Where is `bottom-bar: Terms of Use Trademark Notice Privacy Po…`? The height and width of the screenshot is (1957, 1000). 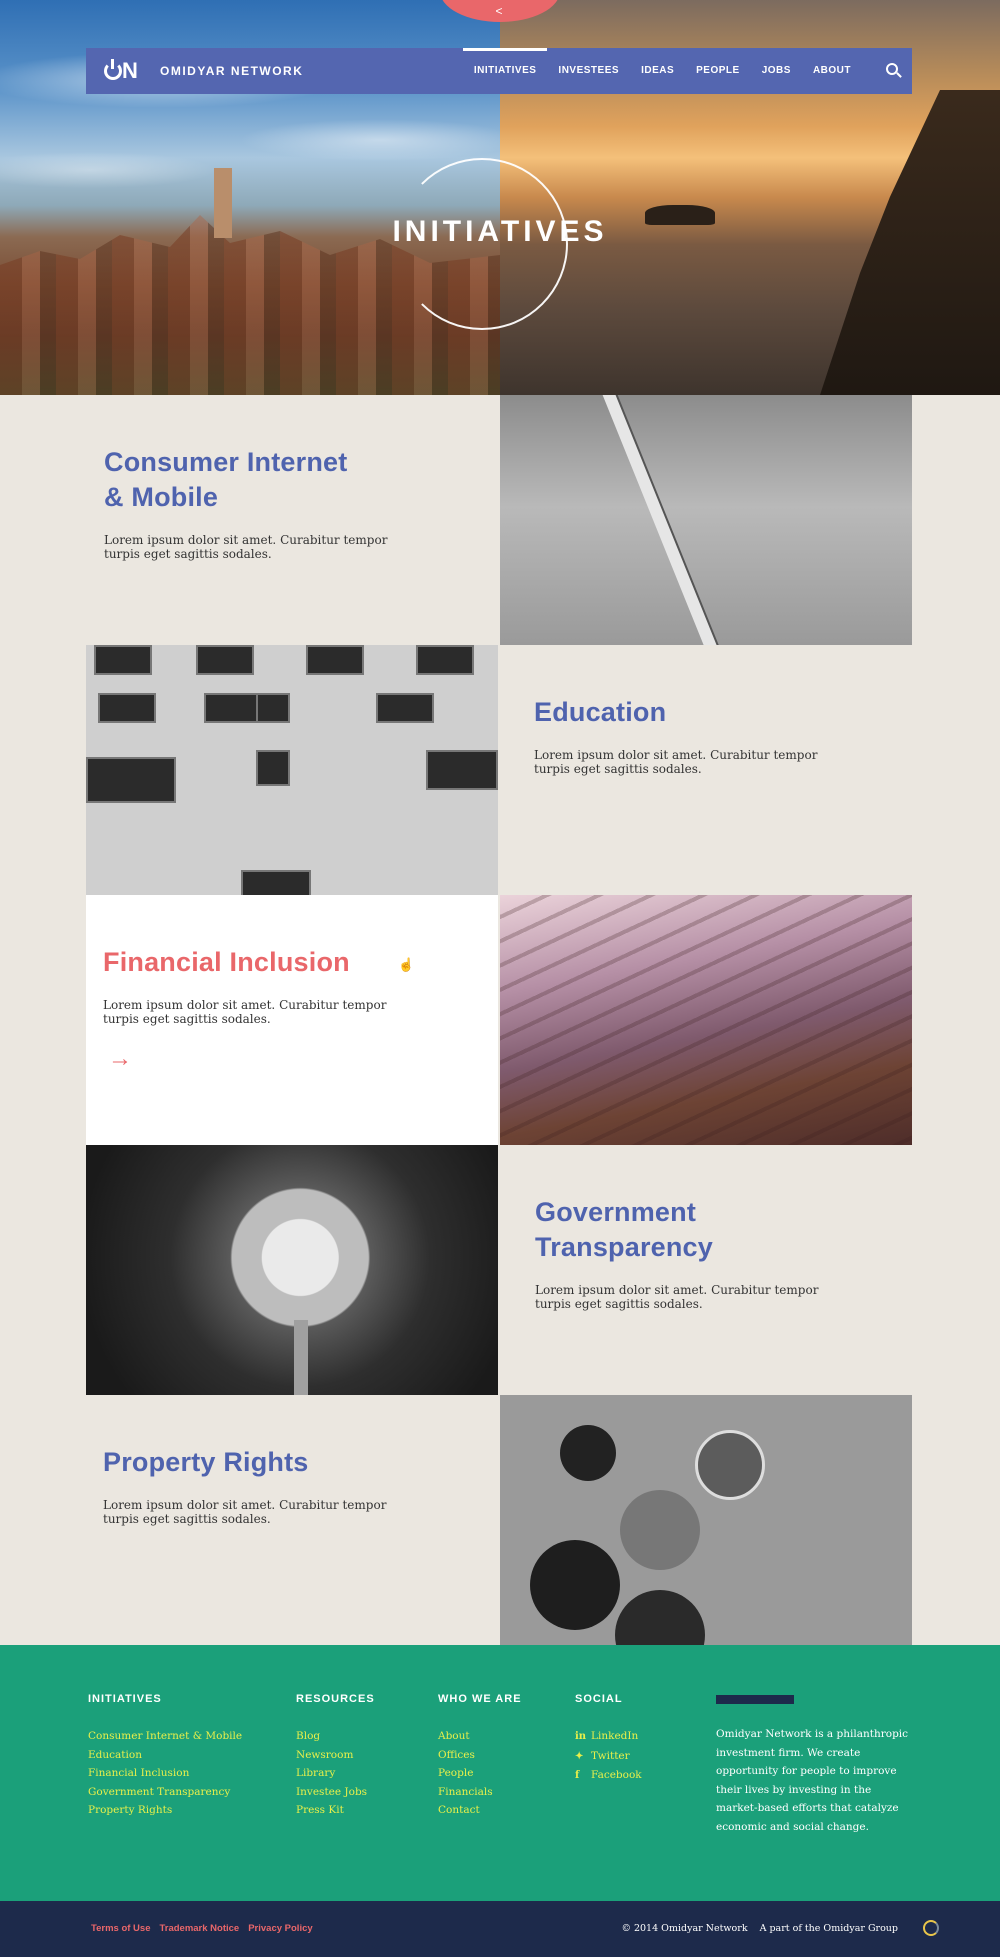 bottom-bar: Terms of Use Trademark Notice Privacy Po… is located at coordinates (500, 1929).